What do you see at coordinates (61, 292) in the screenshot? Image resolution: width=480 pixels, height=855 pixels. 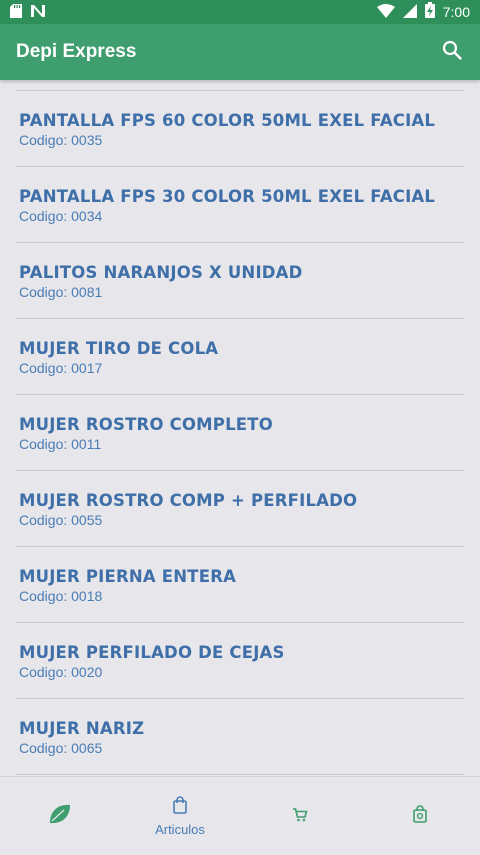 I see `item-code: Codigo: 0081` at bounding box center [61, 292].